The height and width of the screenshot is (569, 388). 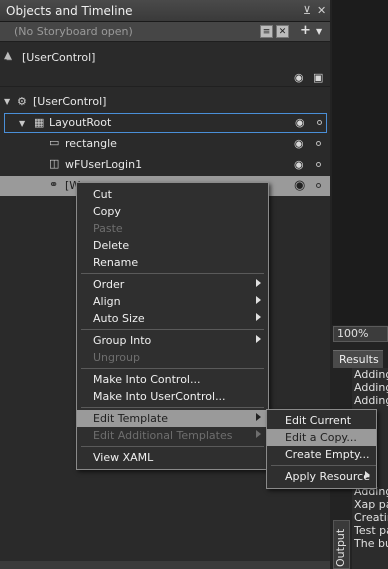 What do you see at coordinates (59, 57) in the screenshot?
I see `scope-label: [UserControl]` at bounding box center [59, 57].